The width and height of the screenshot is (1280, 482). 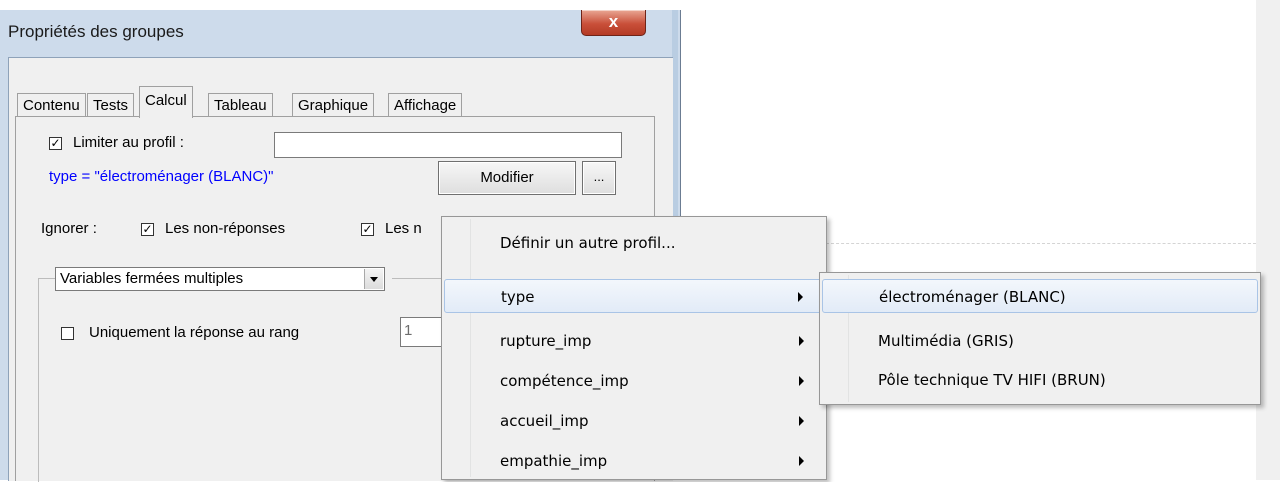 I want to click on ignore-nonresponses-label: Les non-réponses, so click(x=225, y=228).